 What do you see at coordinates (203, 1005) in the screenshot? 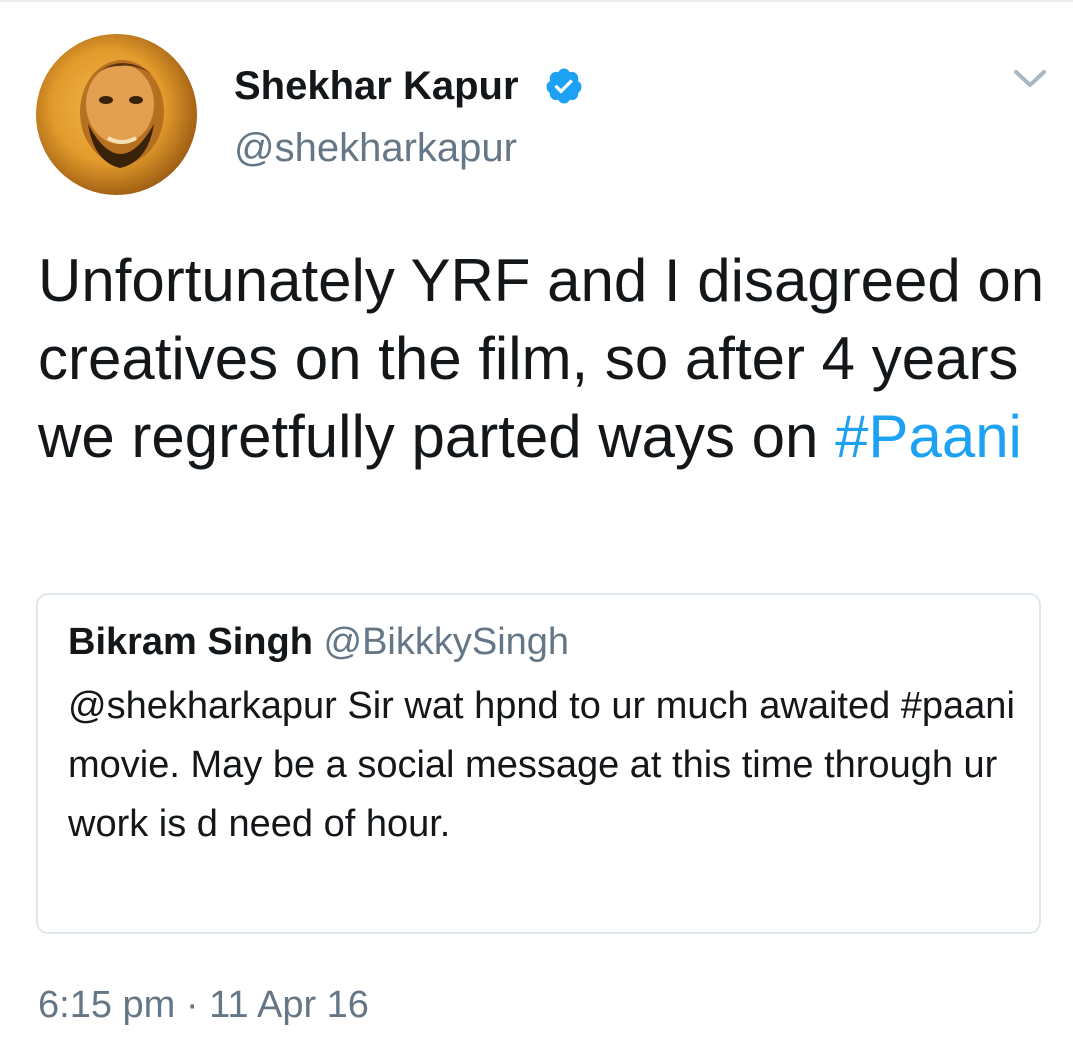
I see `tweet-timestamp: 6:15 pm · 11 Apr 16` at bounding box center [203, 1005].